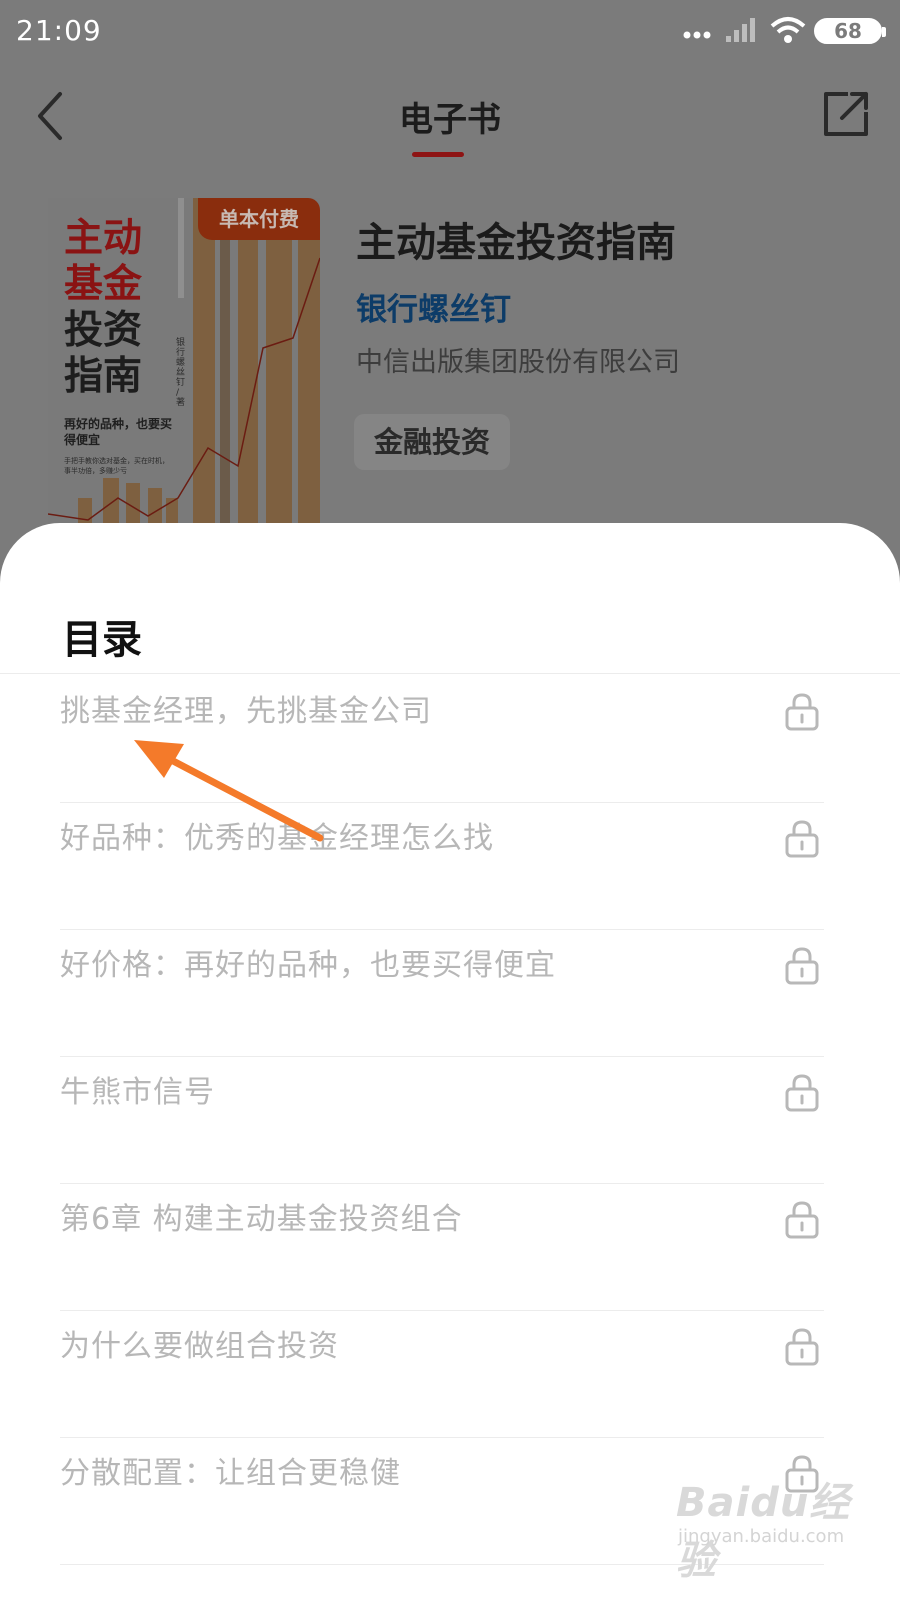  What do you see at coordinates (229, 791) in the screenshot?
I see `annotation-arrow-icon` at bounding box center [229, 791].